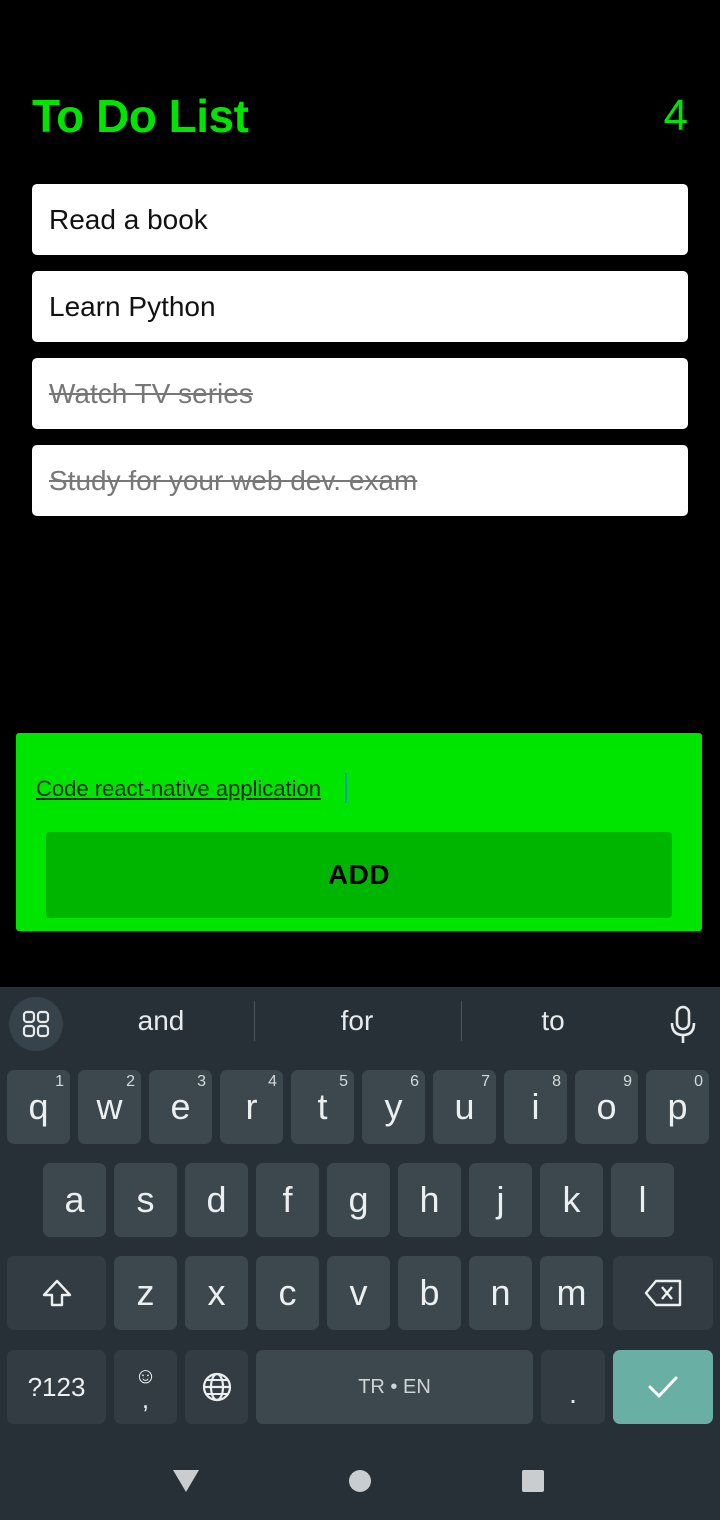 This screenshot has height=1520, width=720. I want to click on home-icon, so click(360, 1481).